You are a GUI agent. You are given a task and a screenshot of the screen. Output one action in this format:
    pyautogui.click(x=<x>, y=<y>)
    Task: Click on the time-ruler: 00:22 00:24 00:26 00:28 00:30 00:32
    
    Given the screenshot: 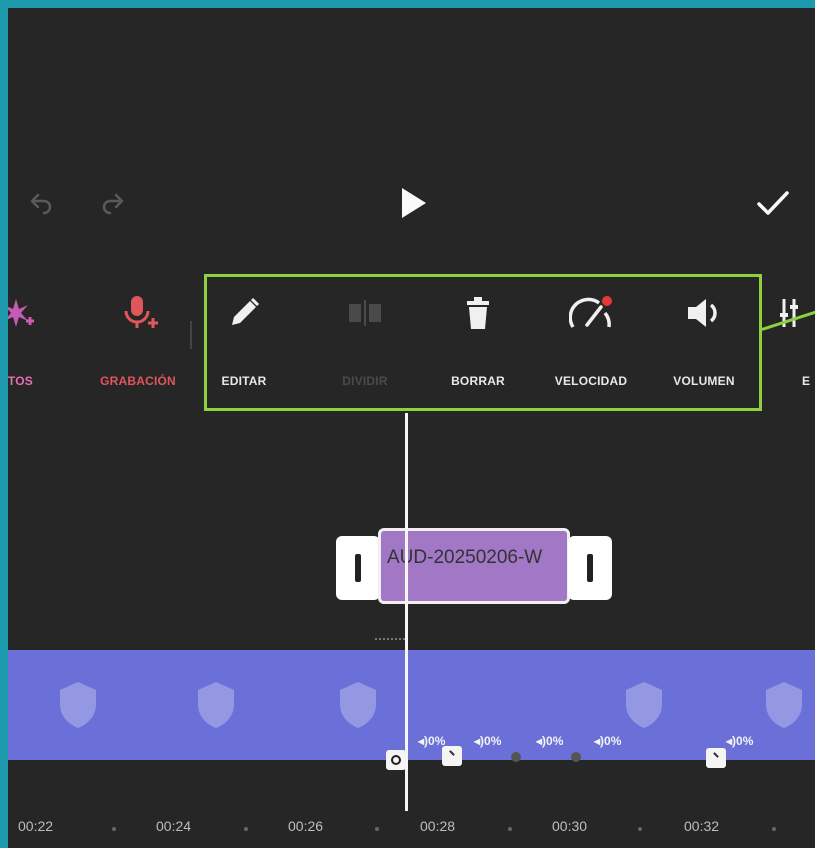 What is the action you would take?
    pyautogui.click(x=411, y=833)
    